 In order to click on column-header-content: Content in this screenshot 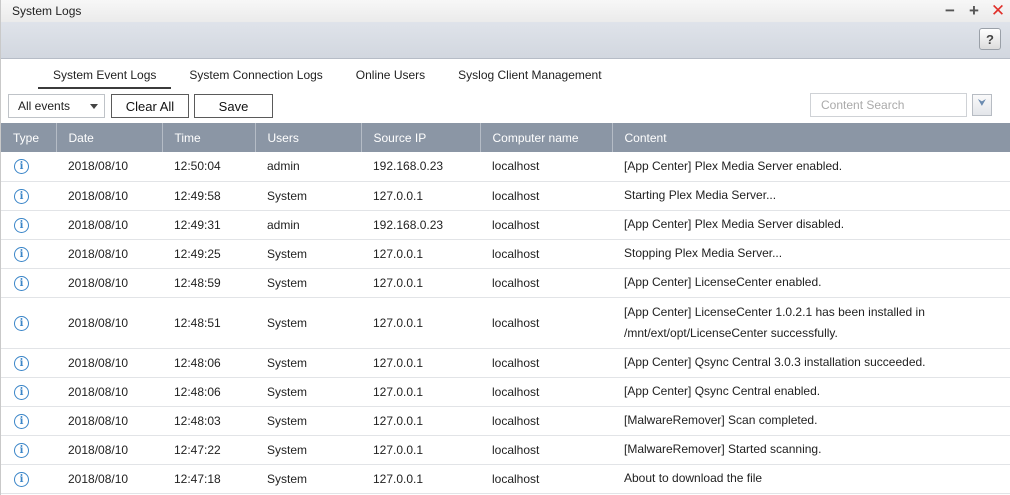, I will do `click(811, 137)`.